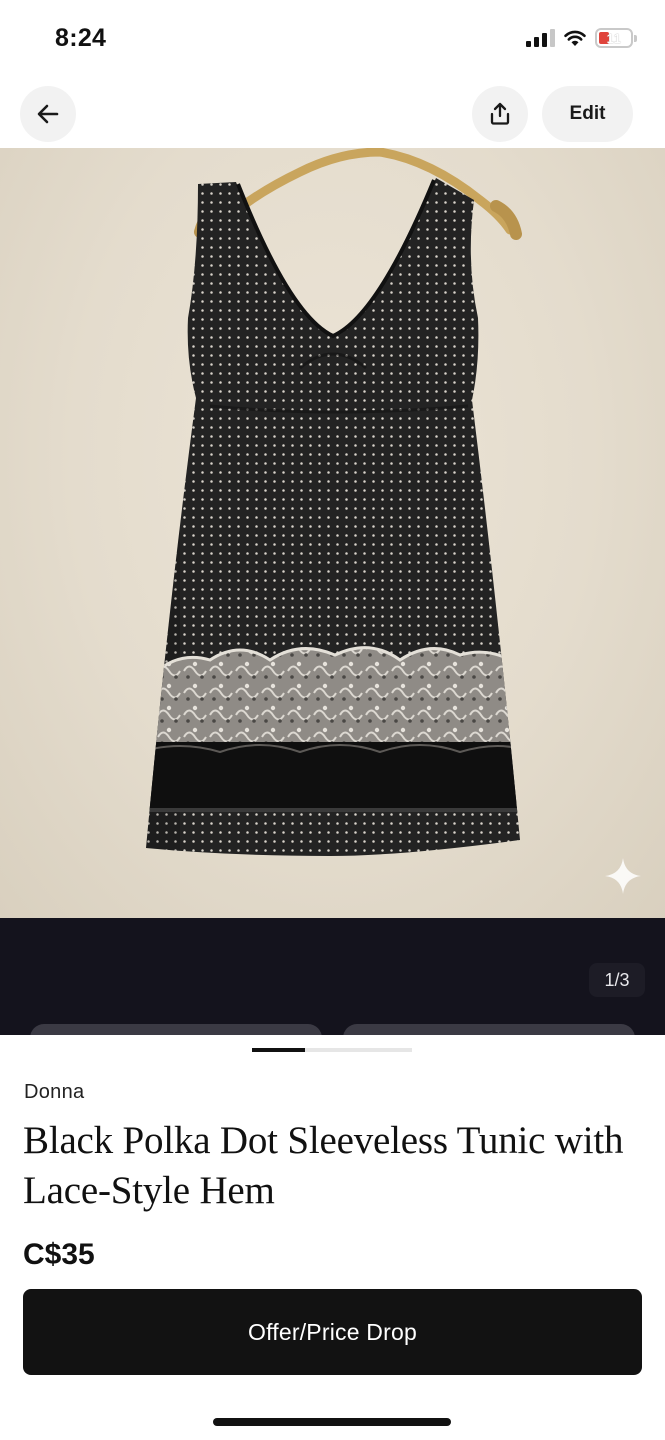  What do you see at coordinates (59, 1254) in the screenshot?
I see `listing-price: C$35` at bounding box center [59, 1254].